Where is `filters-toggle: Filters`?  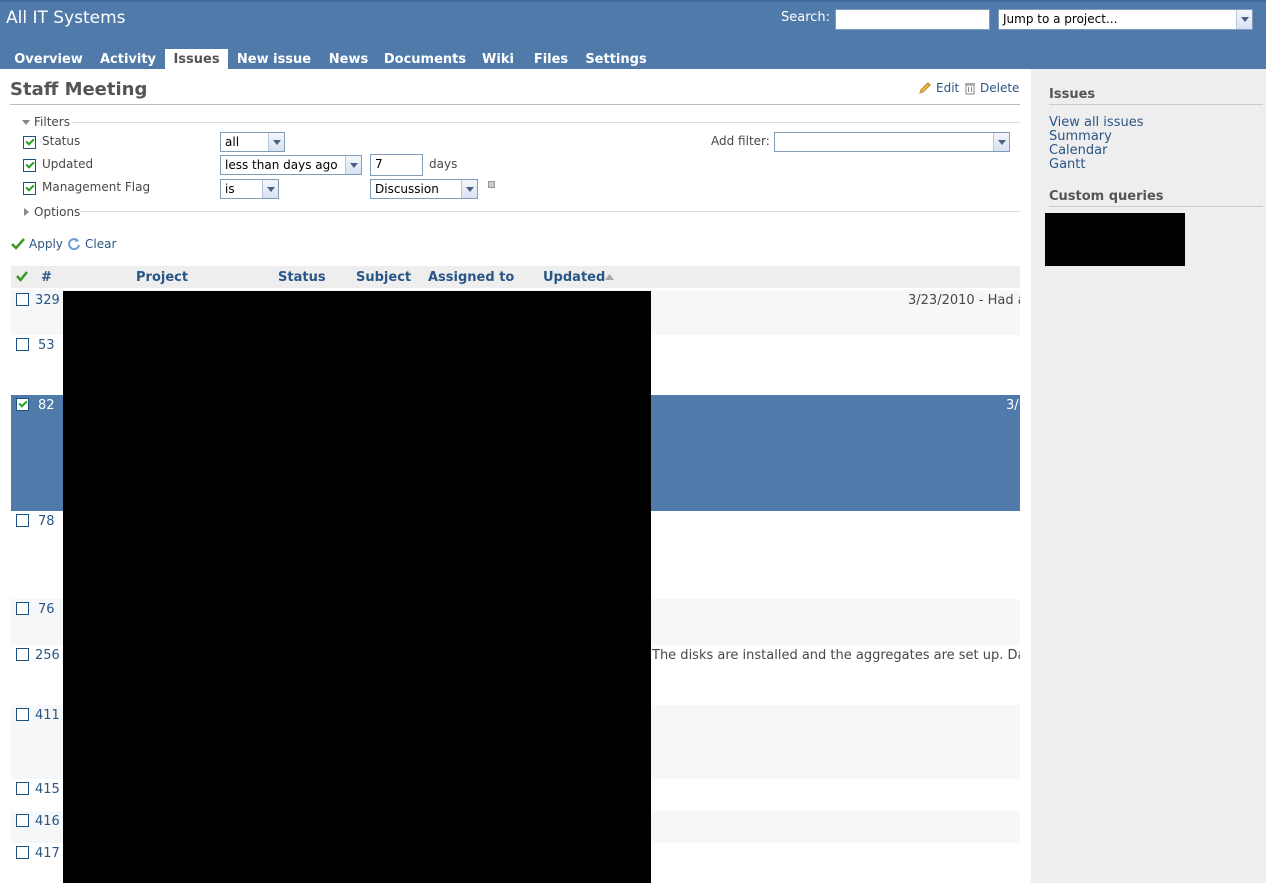 filters-toggle: Filters is located at coordinates (46, 122).